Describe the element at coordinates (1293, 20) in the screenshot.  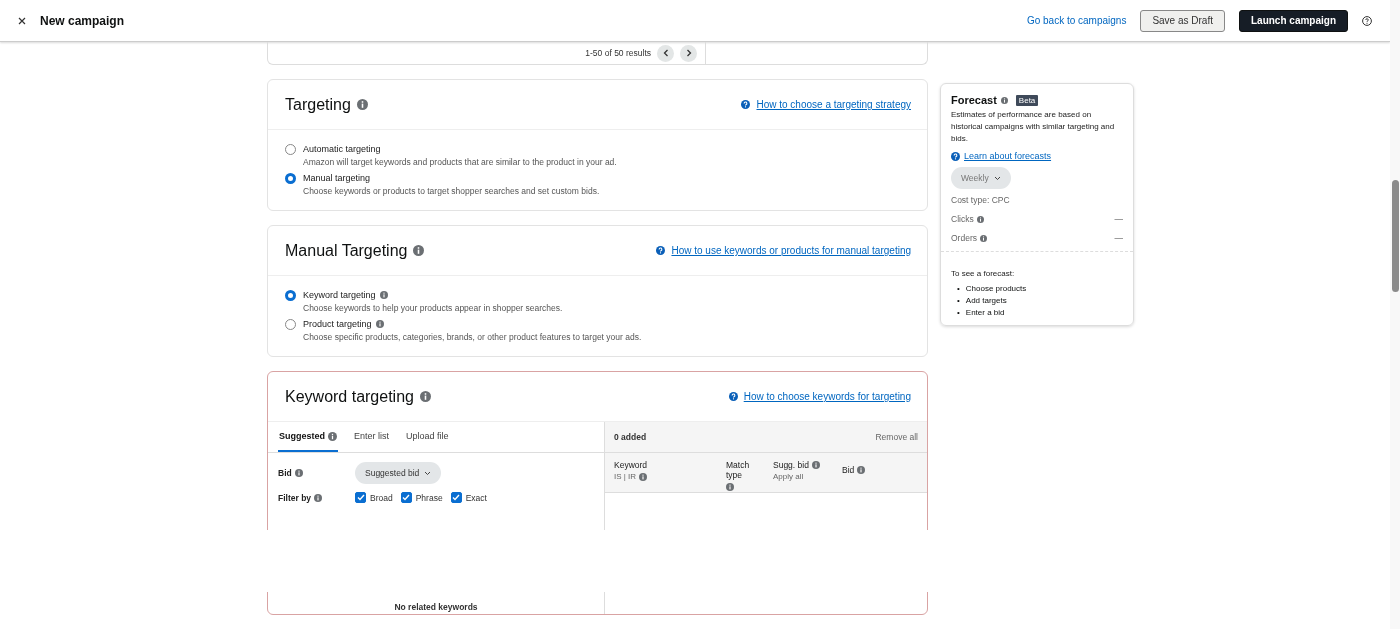
I see `launch-button: Launch campaign` at that location.